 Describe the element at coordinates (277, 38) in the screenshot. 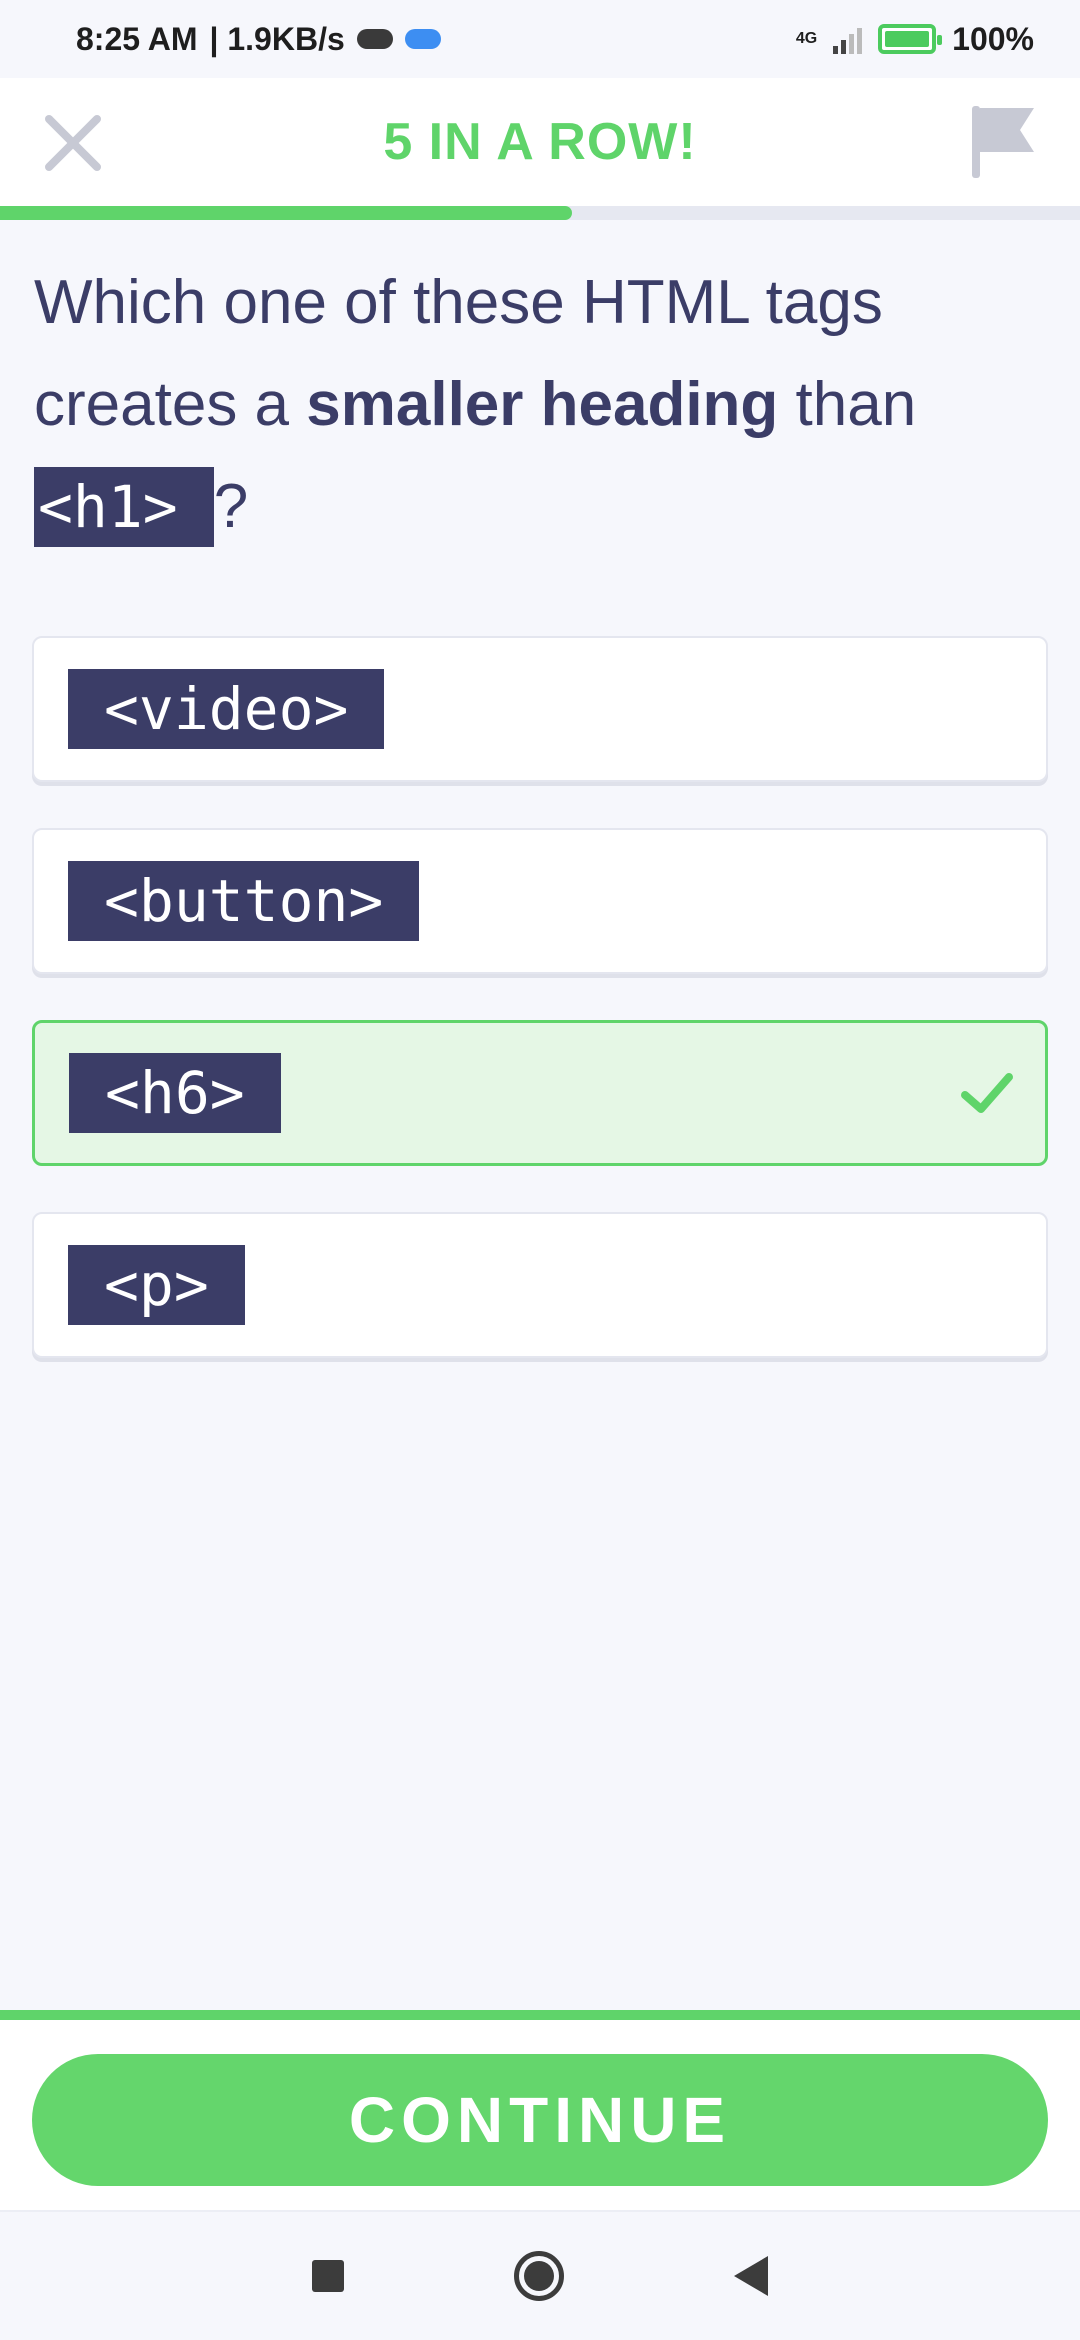

I see `status-speed: | 1.9KB/s` at that location.